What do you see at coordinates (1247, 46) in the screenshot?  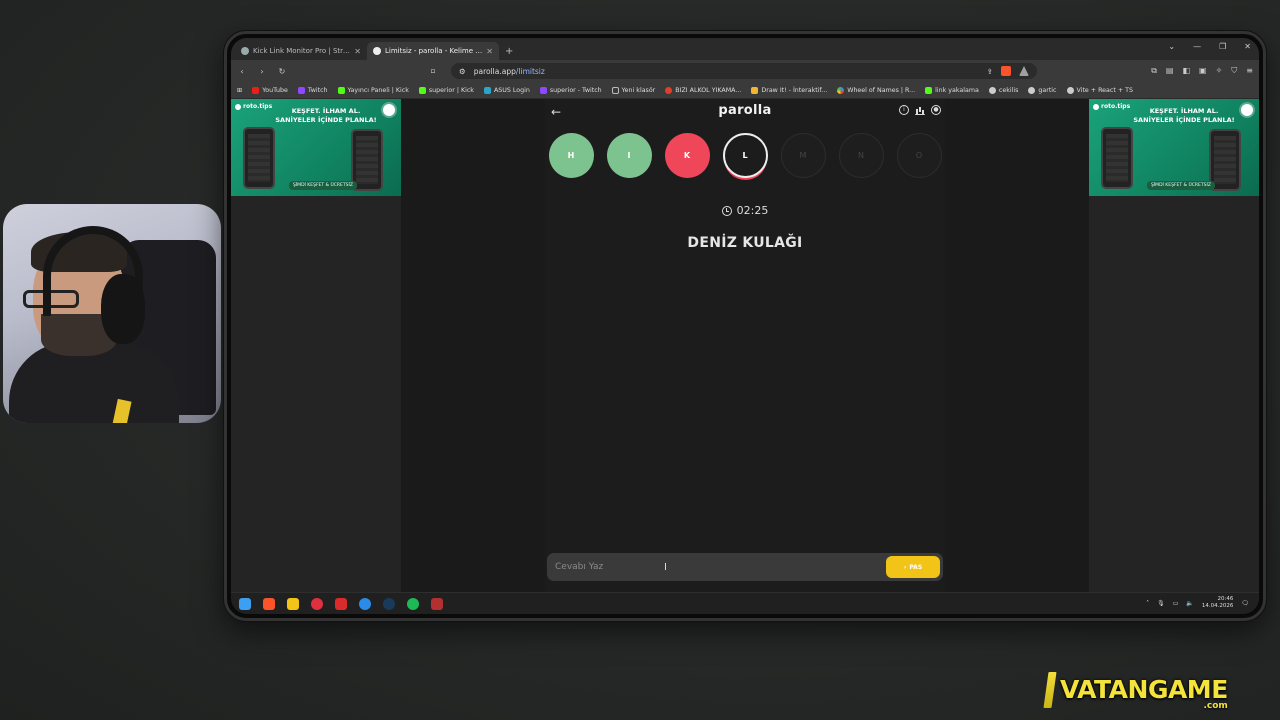 I see `close-window-icon: ✕` at bounding box center [1247, 46].